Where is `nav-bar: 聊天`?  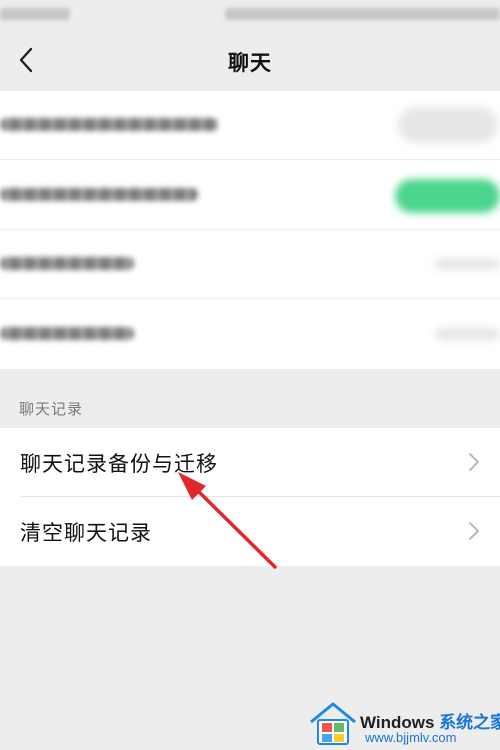 nav-bar: 聊天 is located at coordinates (250, 60).